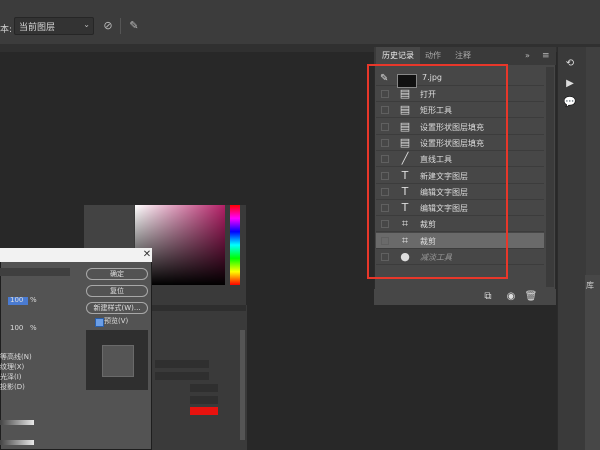 This screenshot has width=600, height=450. What do you see at coordinates (12, 387) in the screenshot?
I see `drop-shadow-label: 投影(D)` at bounding box center [12, 387].